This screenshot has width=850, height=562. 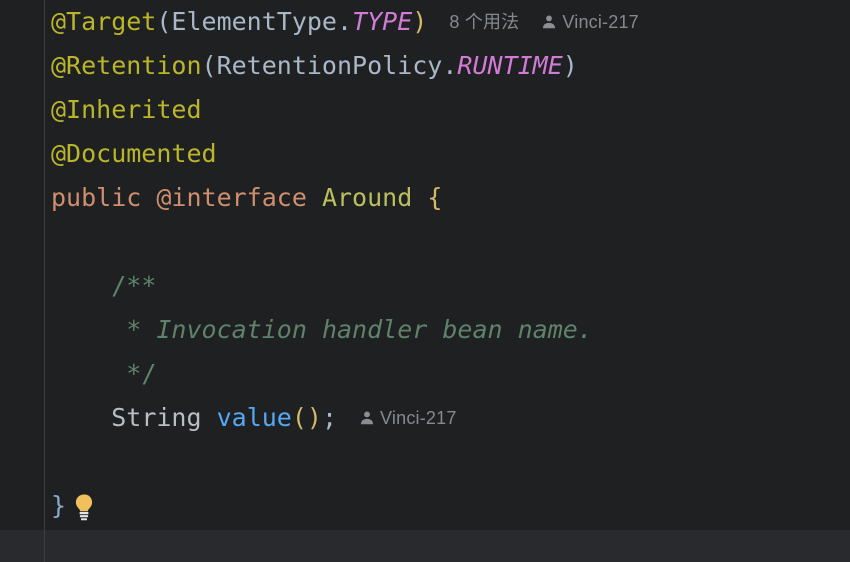 I want to click on code-line: @Target(ElementType.TYPE) 8 个用法 Vinci-217, so click(x=450, y=22).